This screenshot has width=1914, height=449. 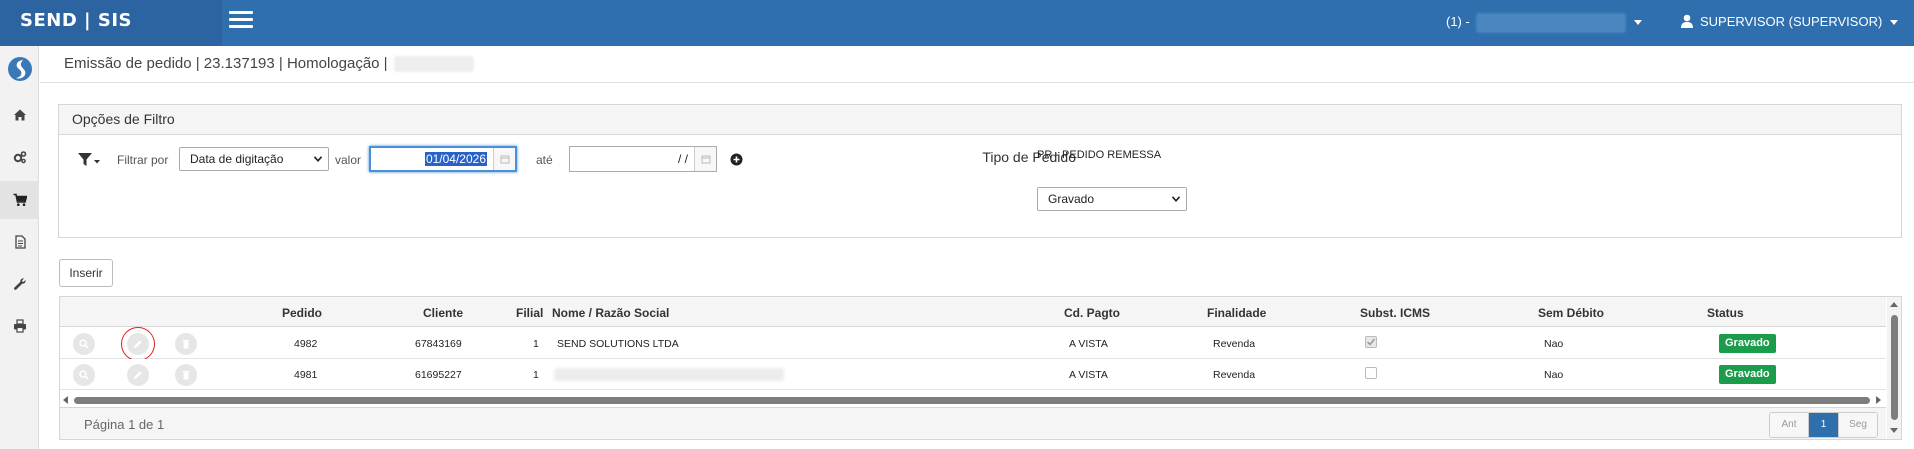 I want to click on insert-button: Inserir, so click(x=86, y=273).